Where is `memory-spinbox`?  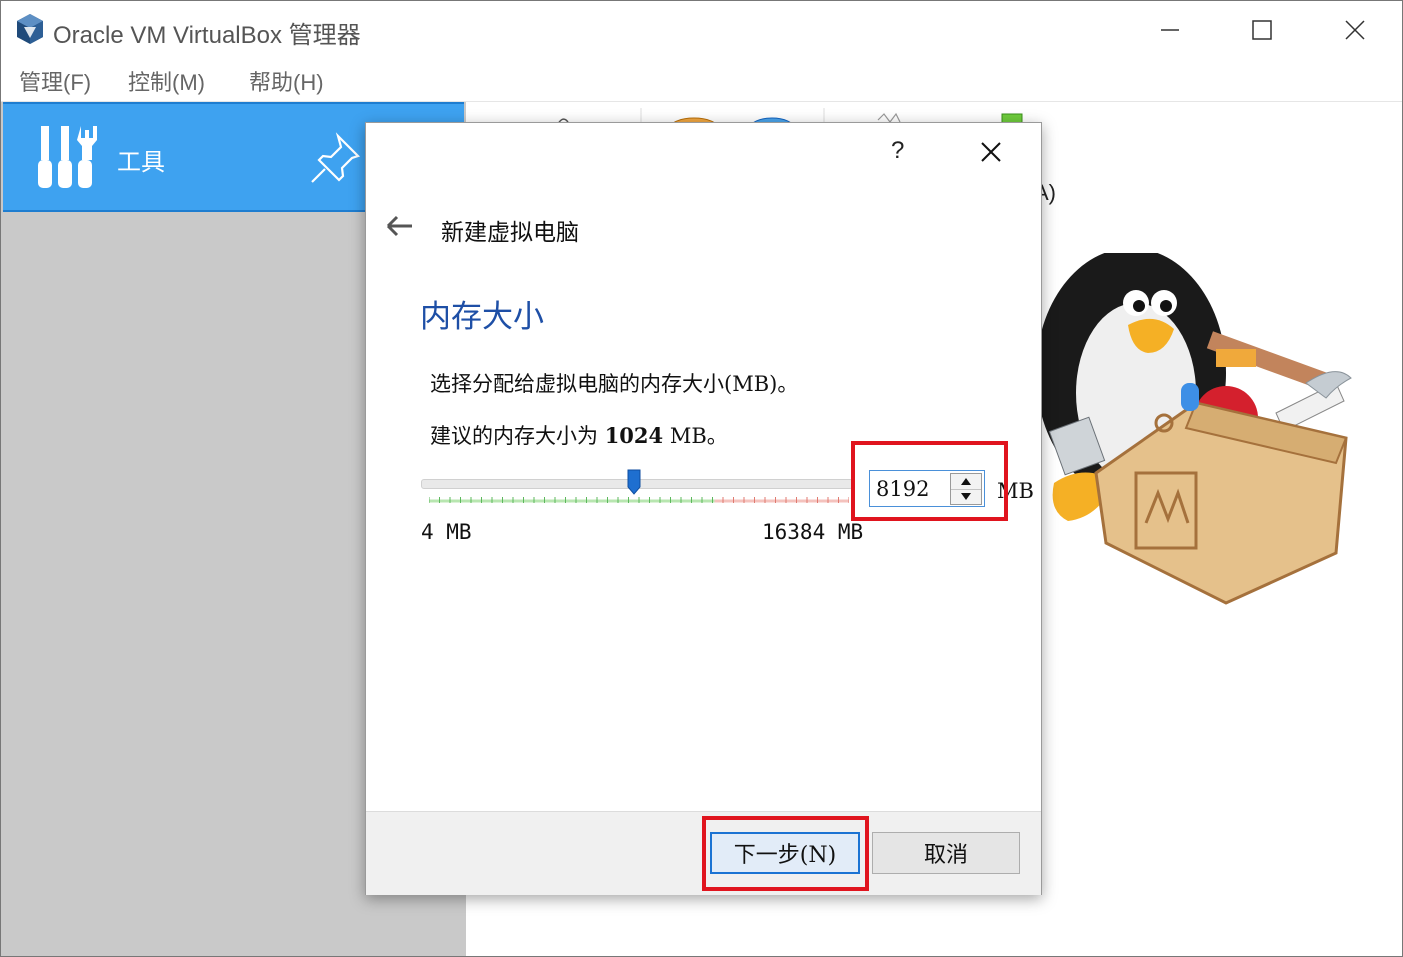 memory-spinbox is located at coordinates (927, 488).